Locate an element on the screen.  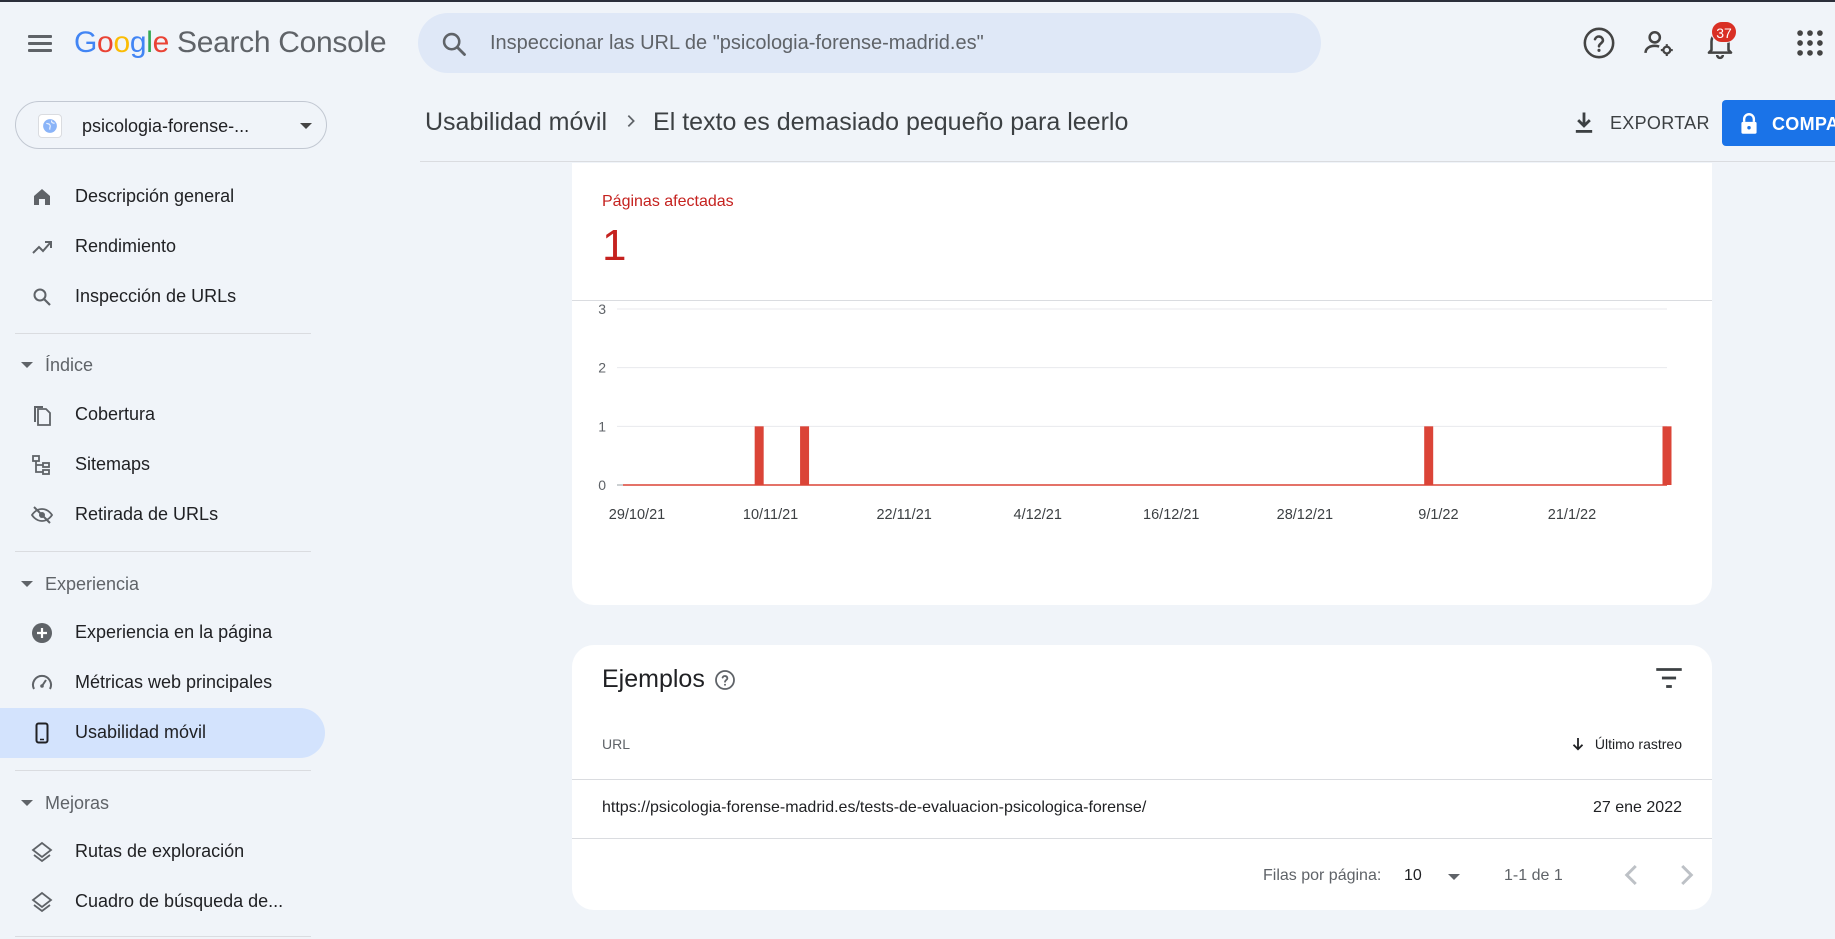
phone-icon is located at coordinates (42, 733).